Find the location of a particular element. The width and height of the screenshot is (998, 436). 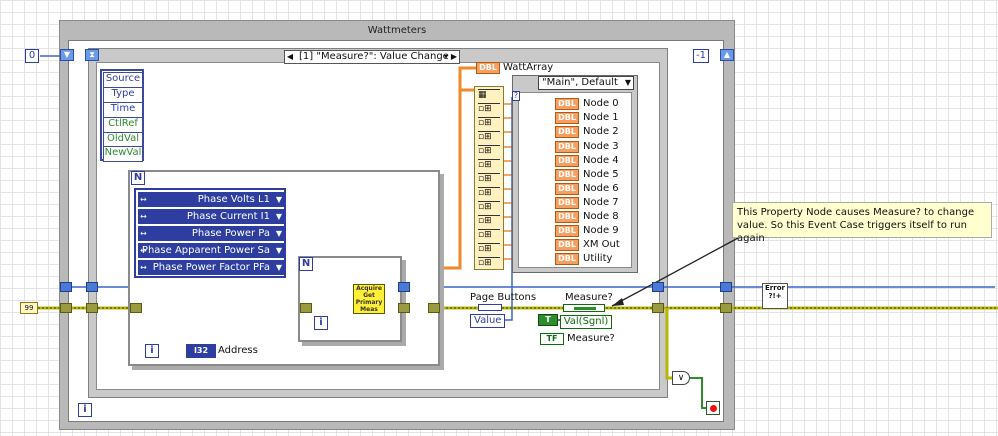

node-indicator-label: Node 5 is located at coordinates (601, 174).